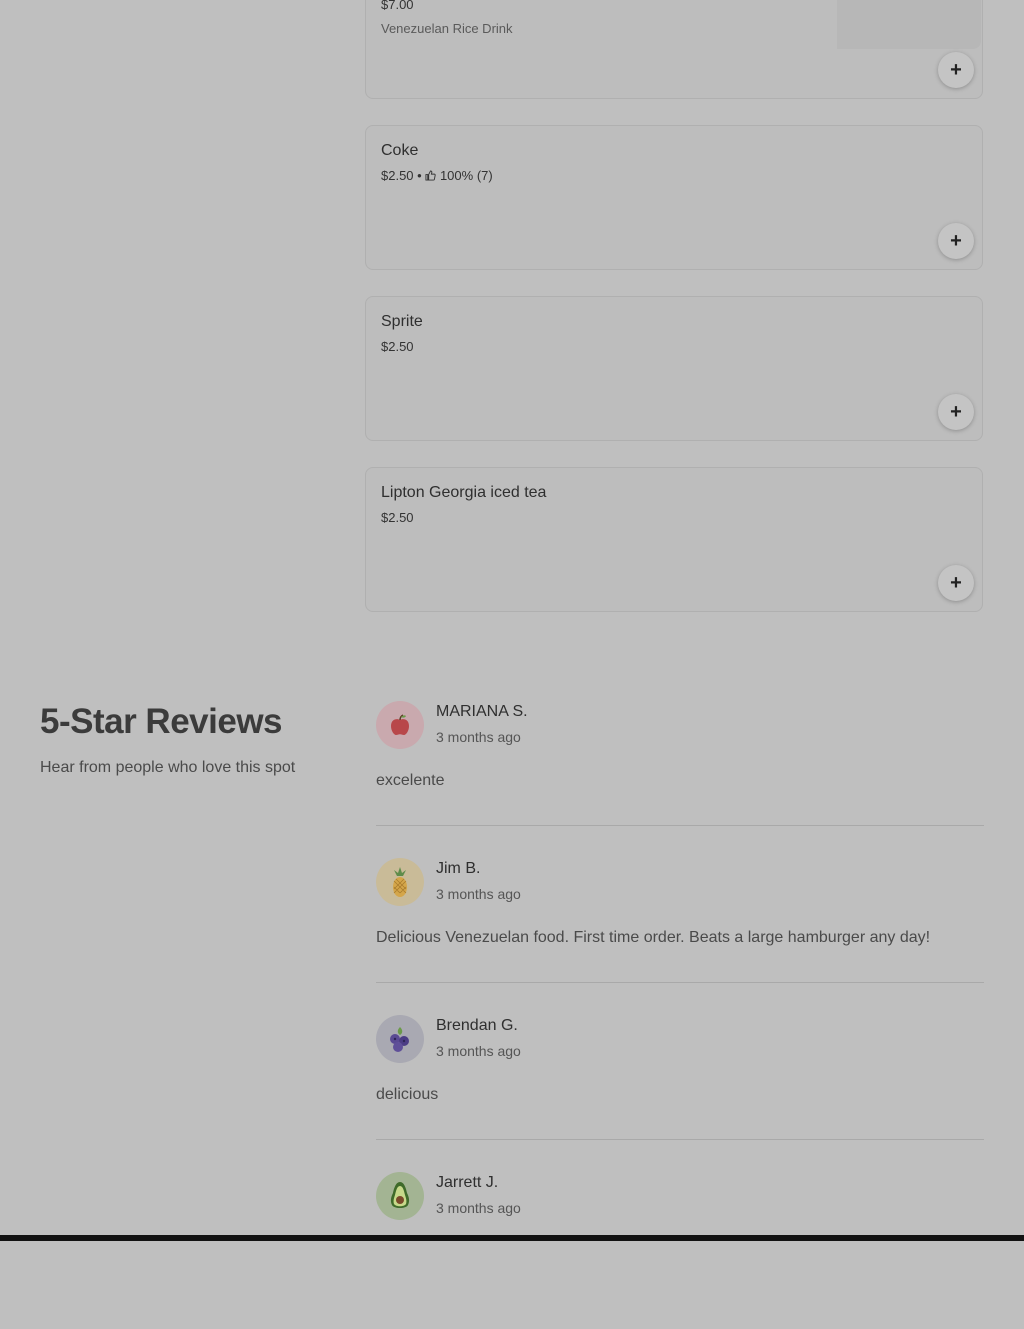 The image size is (1024, 1329). What do you see at coordinates (447, 28) in the screenshot?
I see `item-description: Venezuelan Rice Drink` at bounding box center [447, 28].